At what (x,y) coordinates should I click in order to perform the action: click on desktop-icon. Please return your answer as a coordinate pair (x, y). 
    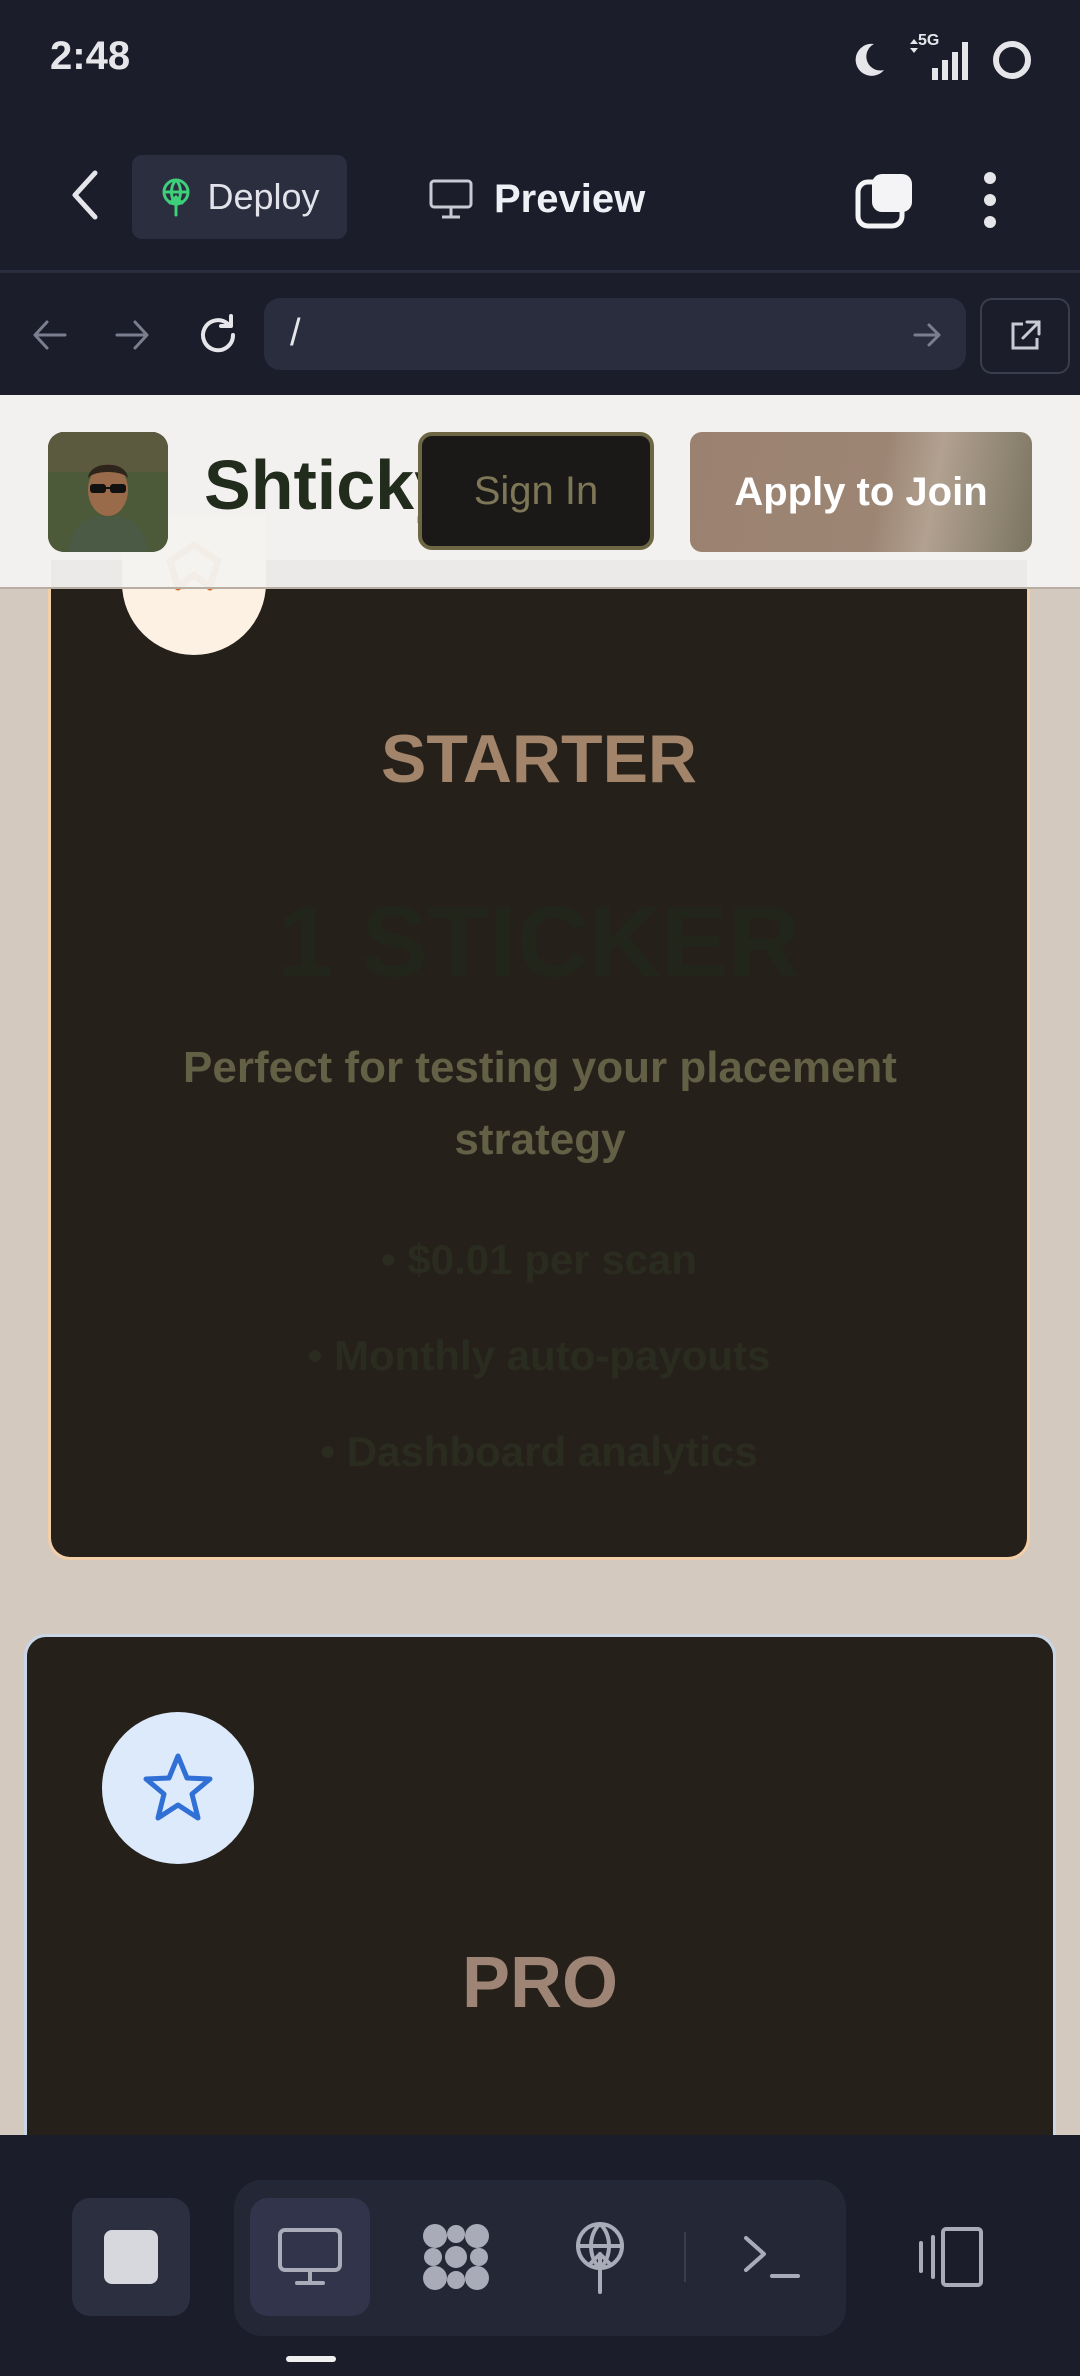
    Looking at the image, I should click on (310, 2256).